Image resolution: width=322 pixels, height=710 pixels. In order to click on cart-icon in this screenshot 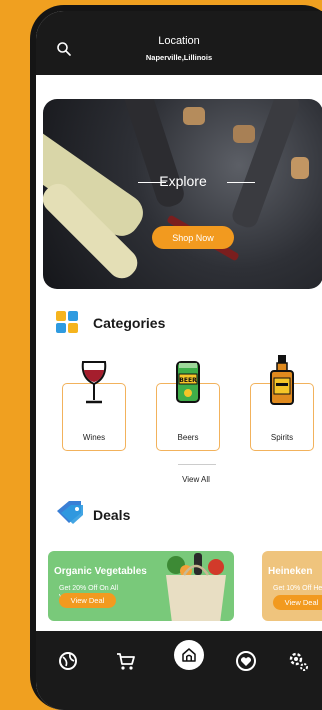, I will do `click(126, 661)`.